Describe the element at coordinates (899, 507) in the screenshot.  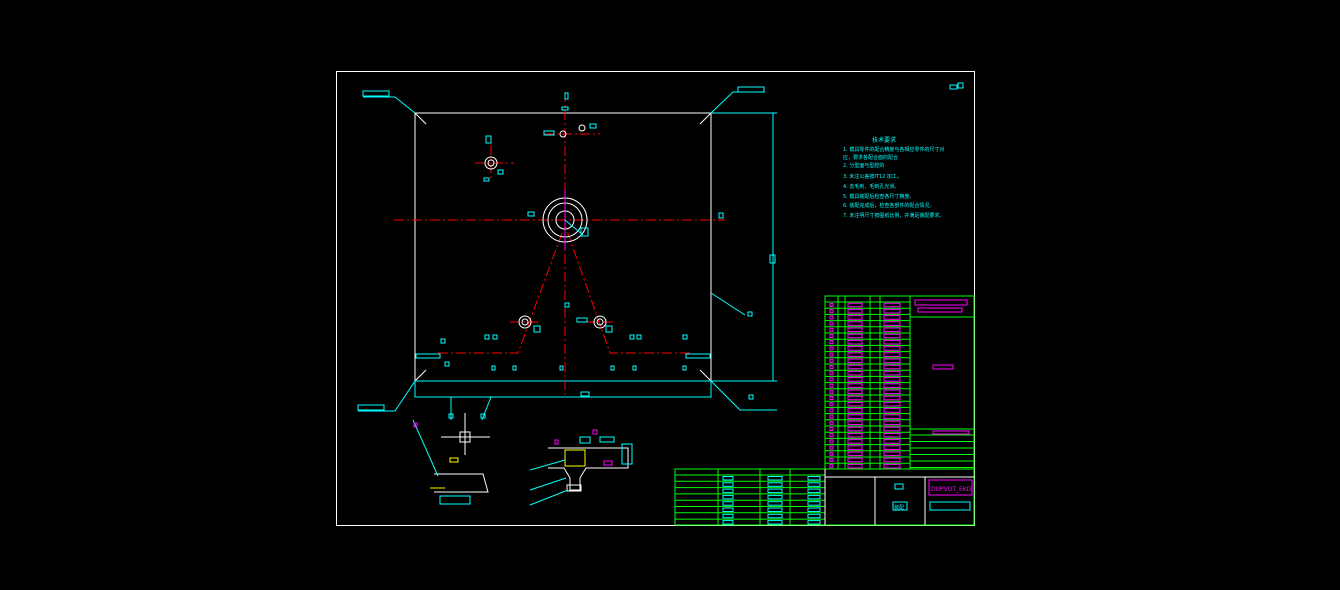
I see `title-label: 装配` at that location.